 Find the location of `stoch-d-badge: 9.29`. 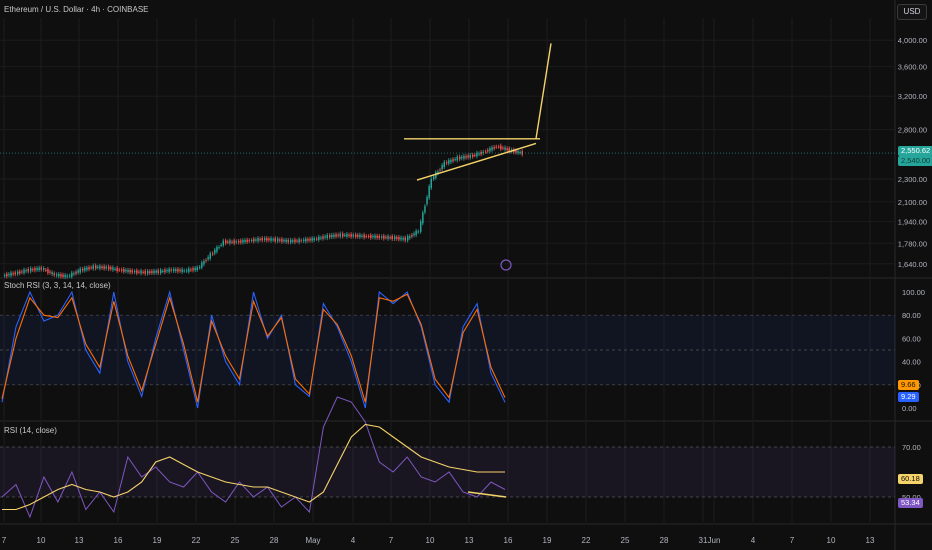

stoch-d-badge: 9.29 is located at coordinates (908, 397).